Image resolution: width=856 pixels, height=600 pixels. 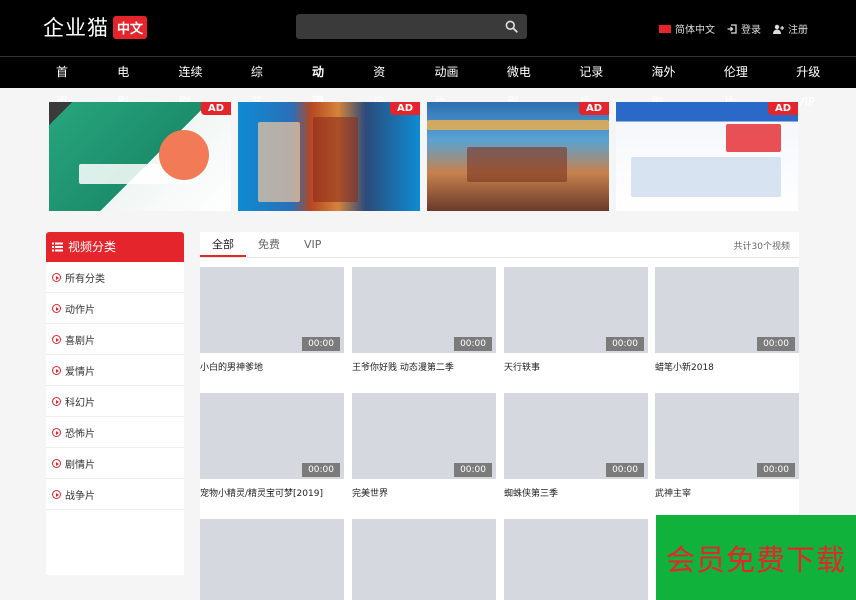 I want to click on video-title: 天行轶事, so click(x=576, y=366).